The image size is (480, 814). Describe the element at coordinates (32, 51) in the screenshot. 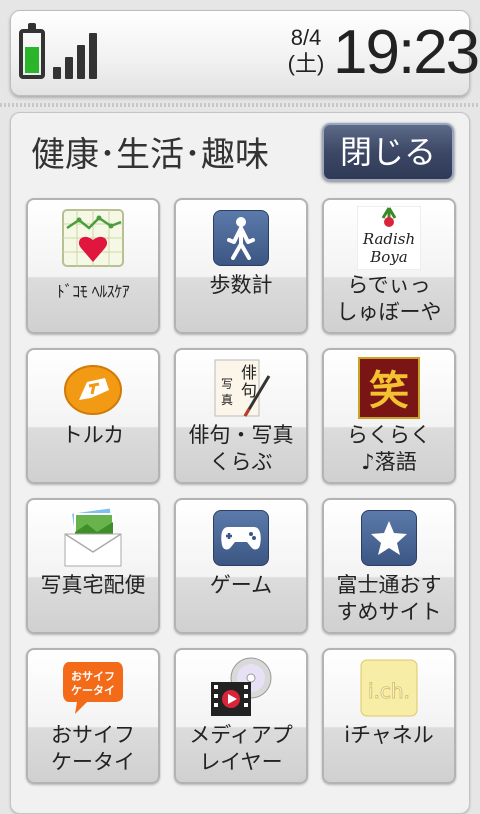

I see `battery-icon` at that location.